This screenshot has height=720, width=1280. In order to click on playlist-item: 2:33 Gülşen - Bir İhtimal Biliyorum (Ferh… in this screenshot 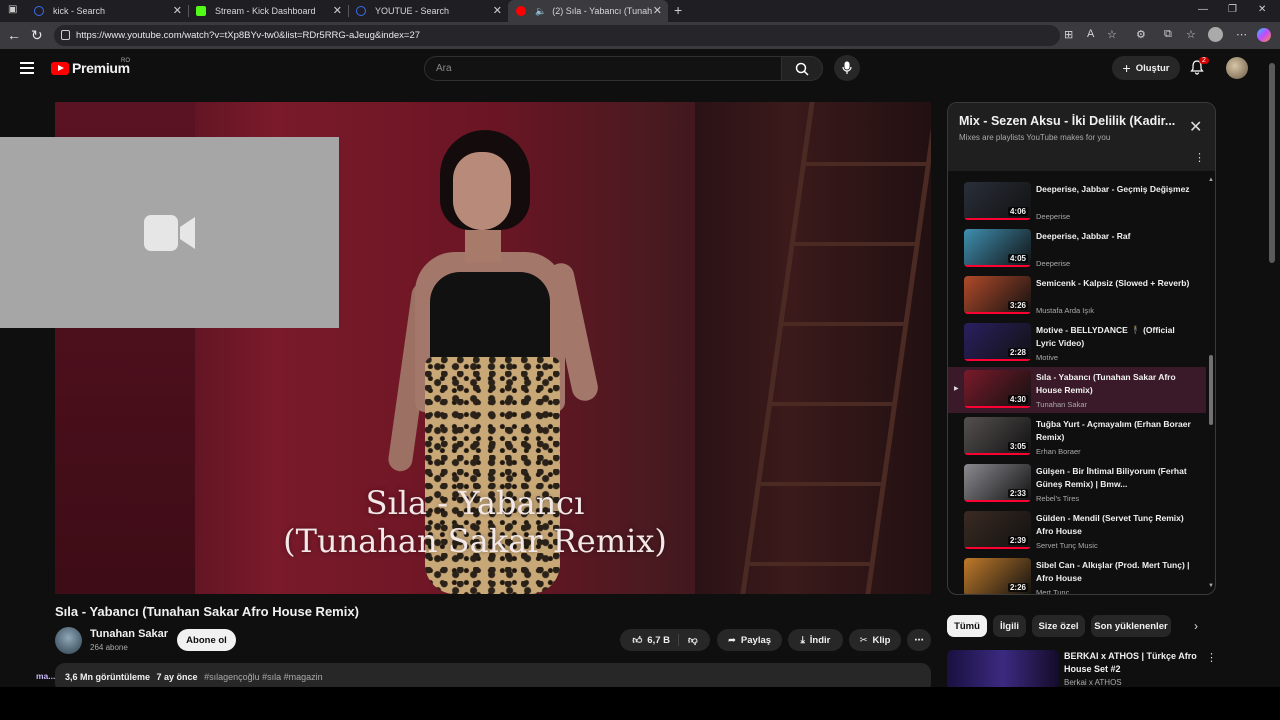, I will do `click(1077, 484)`.